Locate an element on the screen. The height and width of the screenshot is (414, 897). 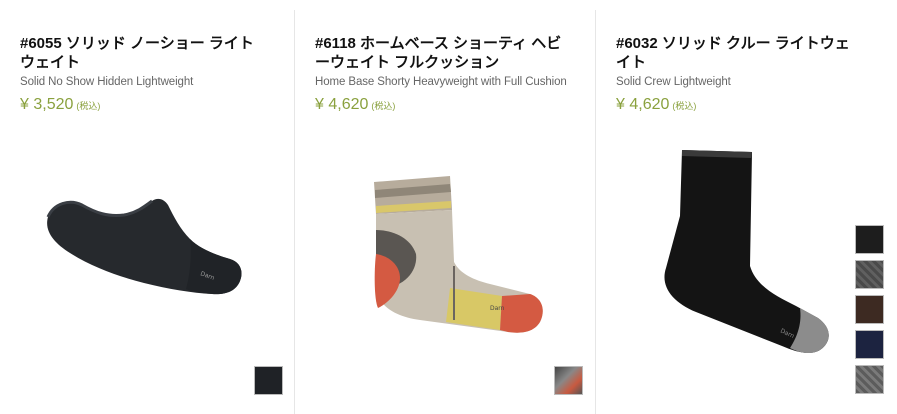
price-value: ¥ 3,520 is located at coordinates (47, 104).